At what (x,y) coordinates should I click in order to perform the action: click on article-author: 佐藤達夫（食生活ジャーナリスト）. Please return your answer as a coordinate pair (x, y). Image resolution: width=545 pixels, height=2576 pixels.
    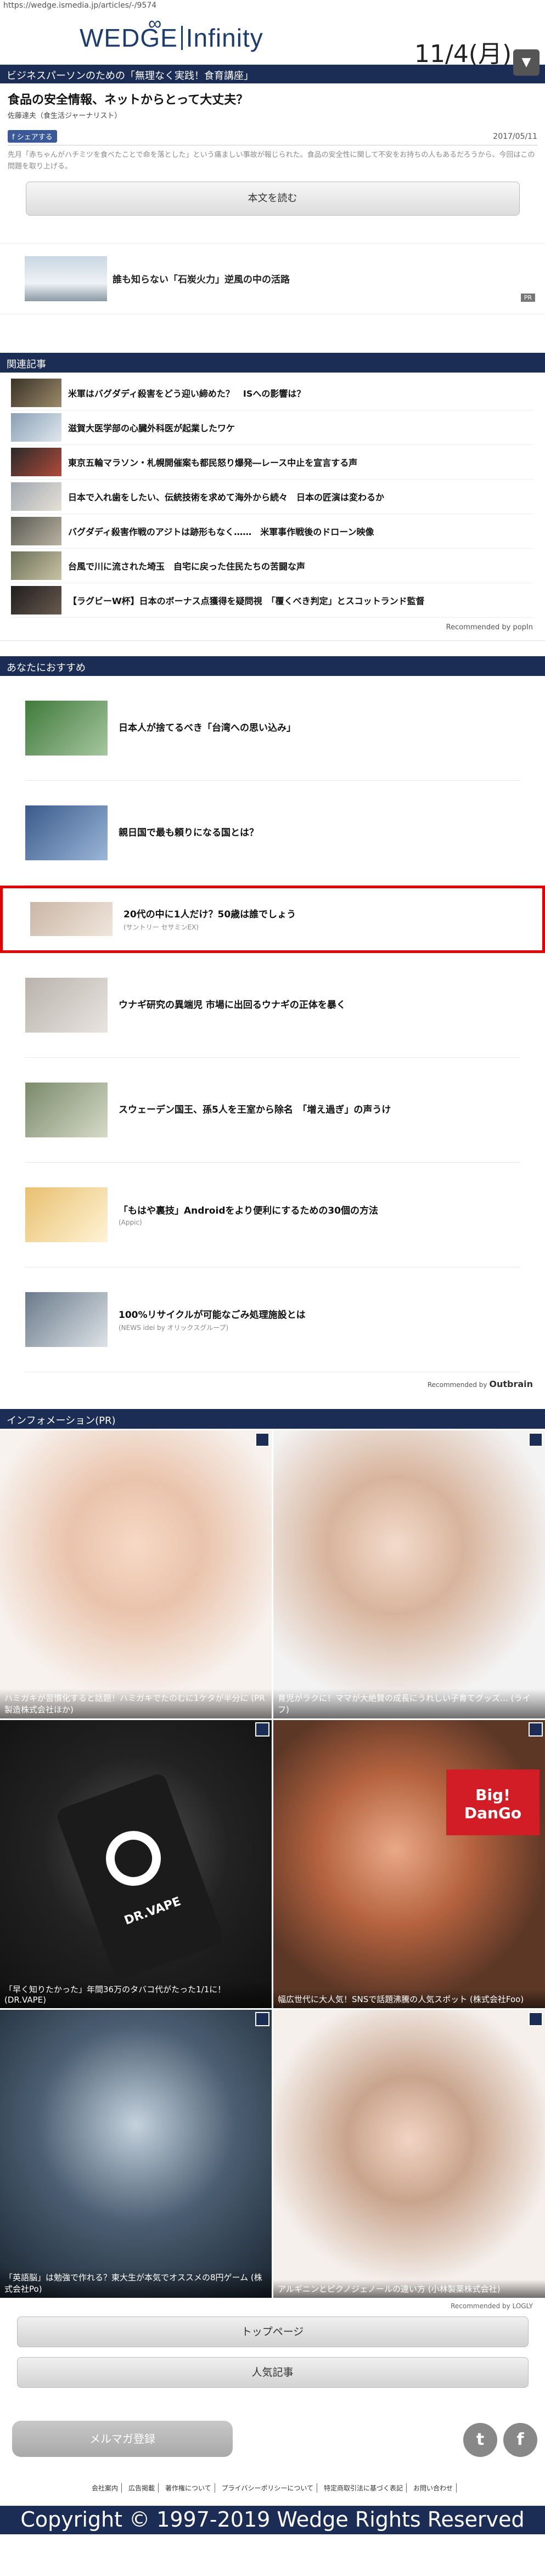
    Looking at the image, I should click on (272, 115).